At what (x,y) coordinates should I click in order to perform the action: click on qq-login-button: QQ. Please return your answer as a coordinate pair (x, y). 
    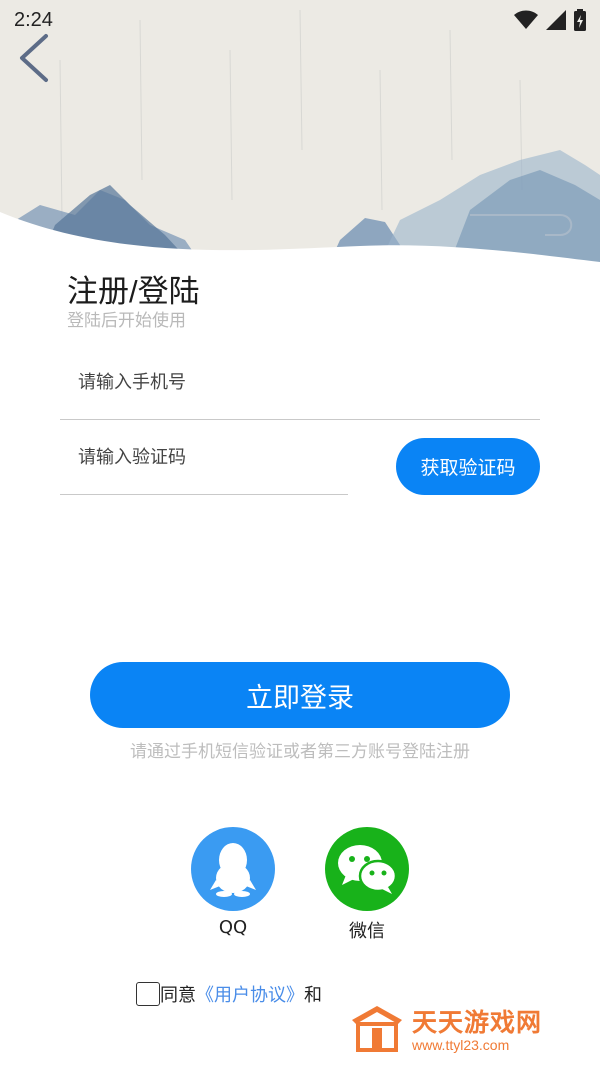
    Looking at the image, I should click on (233, 882).